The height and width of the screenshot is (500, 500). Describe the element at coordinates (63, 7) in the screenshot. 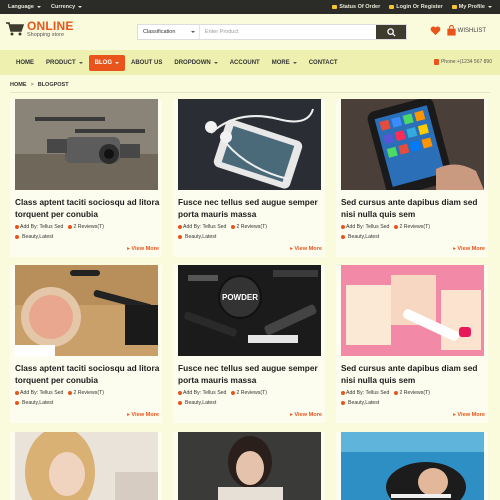

I see `currency-label: Currency` at that location.